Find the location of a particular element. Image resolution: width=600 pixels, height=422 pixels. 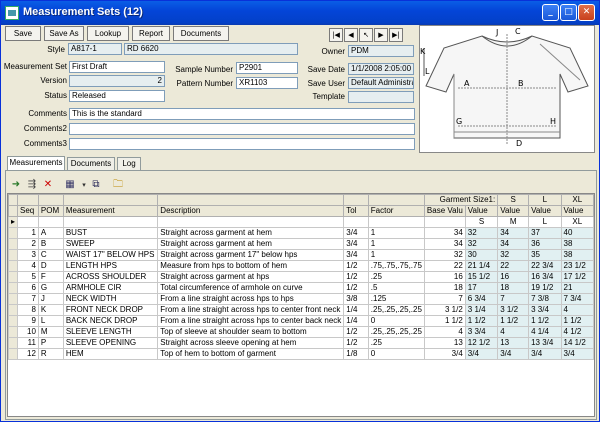

close-icon: ✕ is located at coordinates (586, 12).